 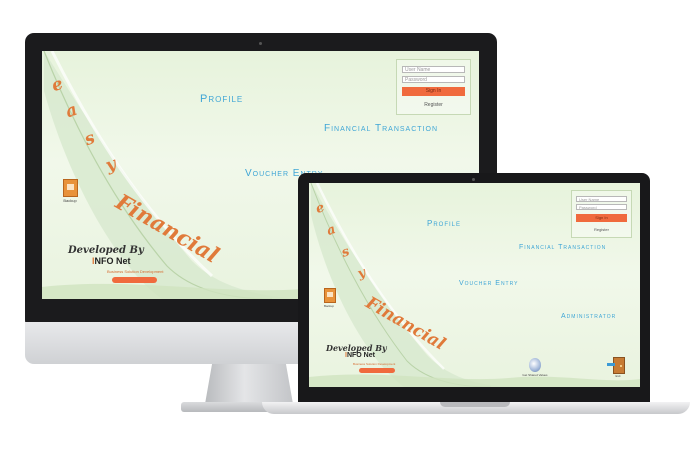 I want to click on laptop-menu-financial-transaction: Financial Transaction, so click(x=562, y=247).